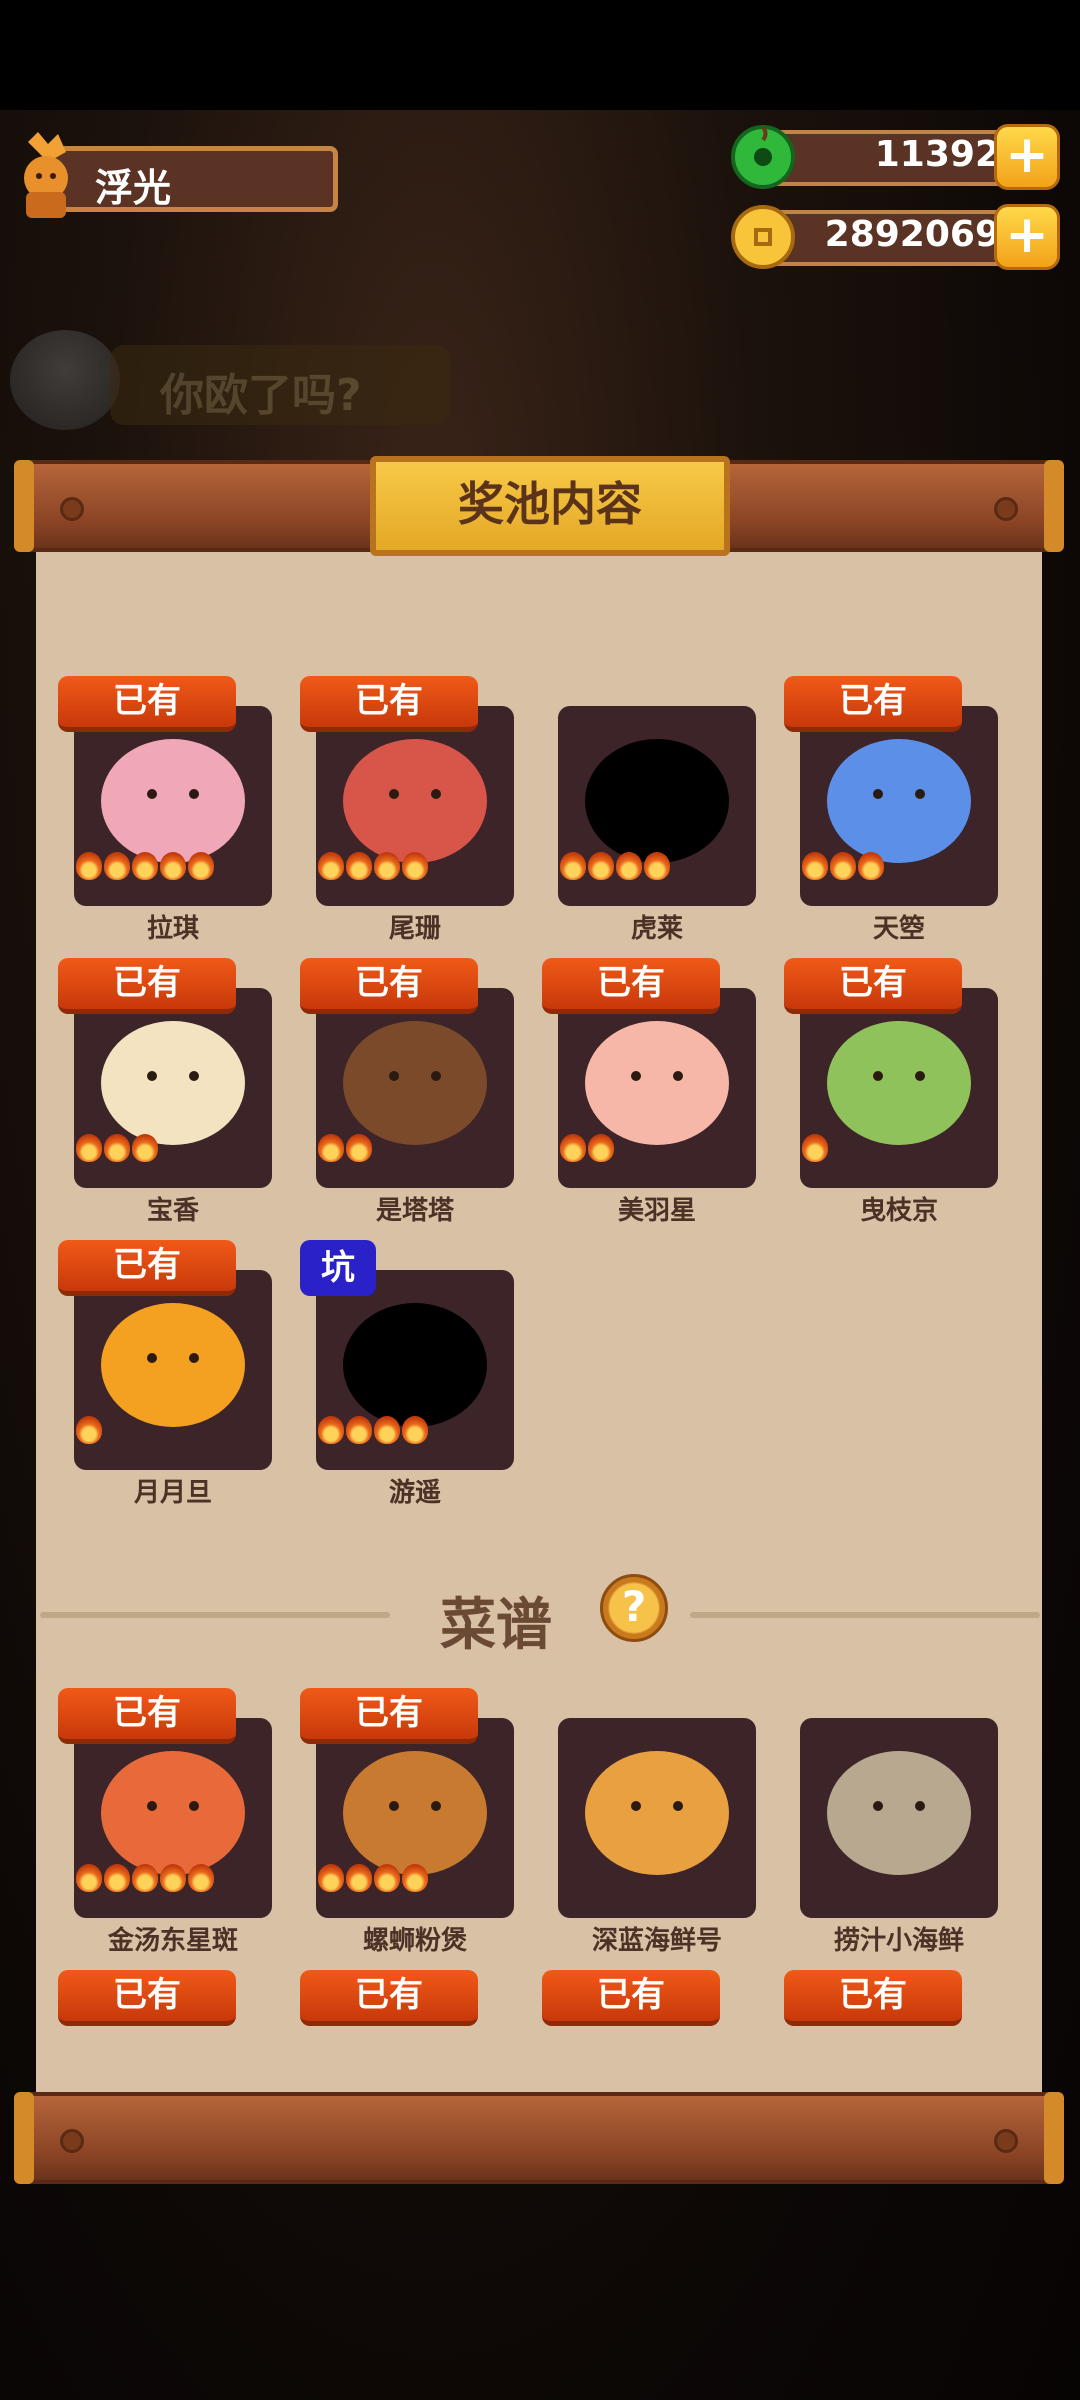 This screenshot has height=2400, width=1080. Describe the element at coordinates (496, 1625) in the screenshot. I see `recipes-section-title: 菜谱` at that location.